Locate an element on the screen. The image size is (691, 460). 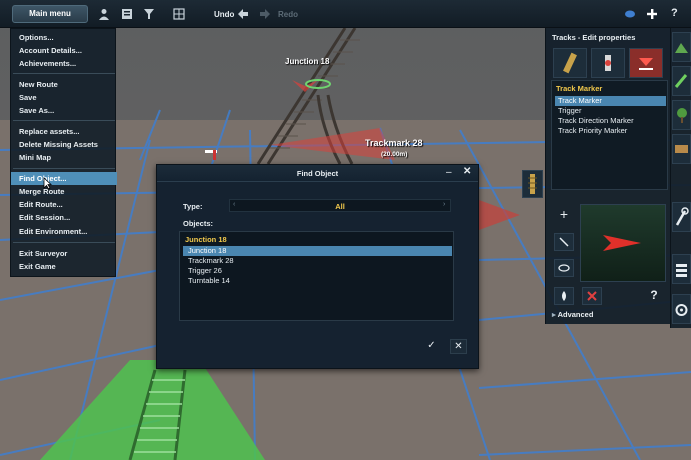
terrain-icon is located at coordinates (681, 48).